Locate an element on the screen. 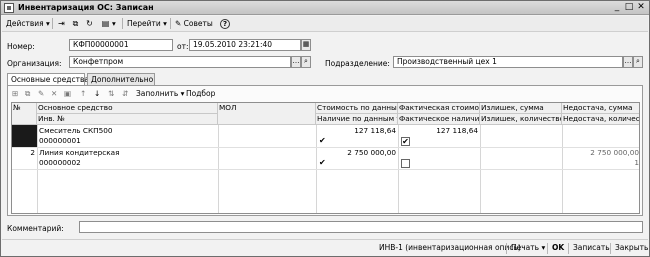 The width and height of the screenshot is (650, 257). fill-menu: Заполнить ▾ is located at coordinates (160, 94).